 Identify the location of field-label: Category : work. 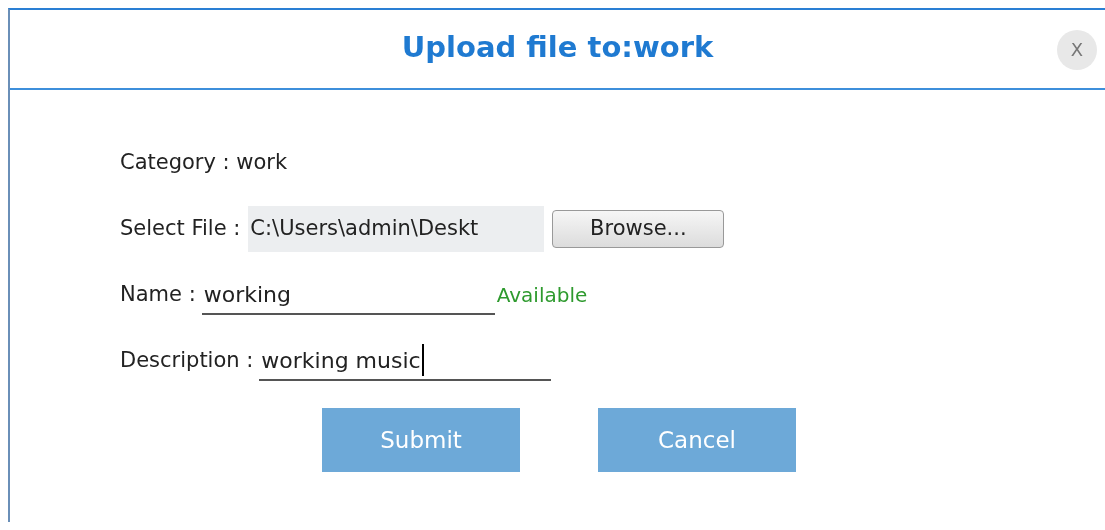
(204, 163).